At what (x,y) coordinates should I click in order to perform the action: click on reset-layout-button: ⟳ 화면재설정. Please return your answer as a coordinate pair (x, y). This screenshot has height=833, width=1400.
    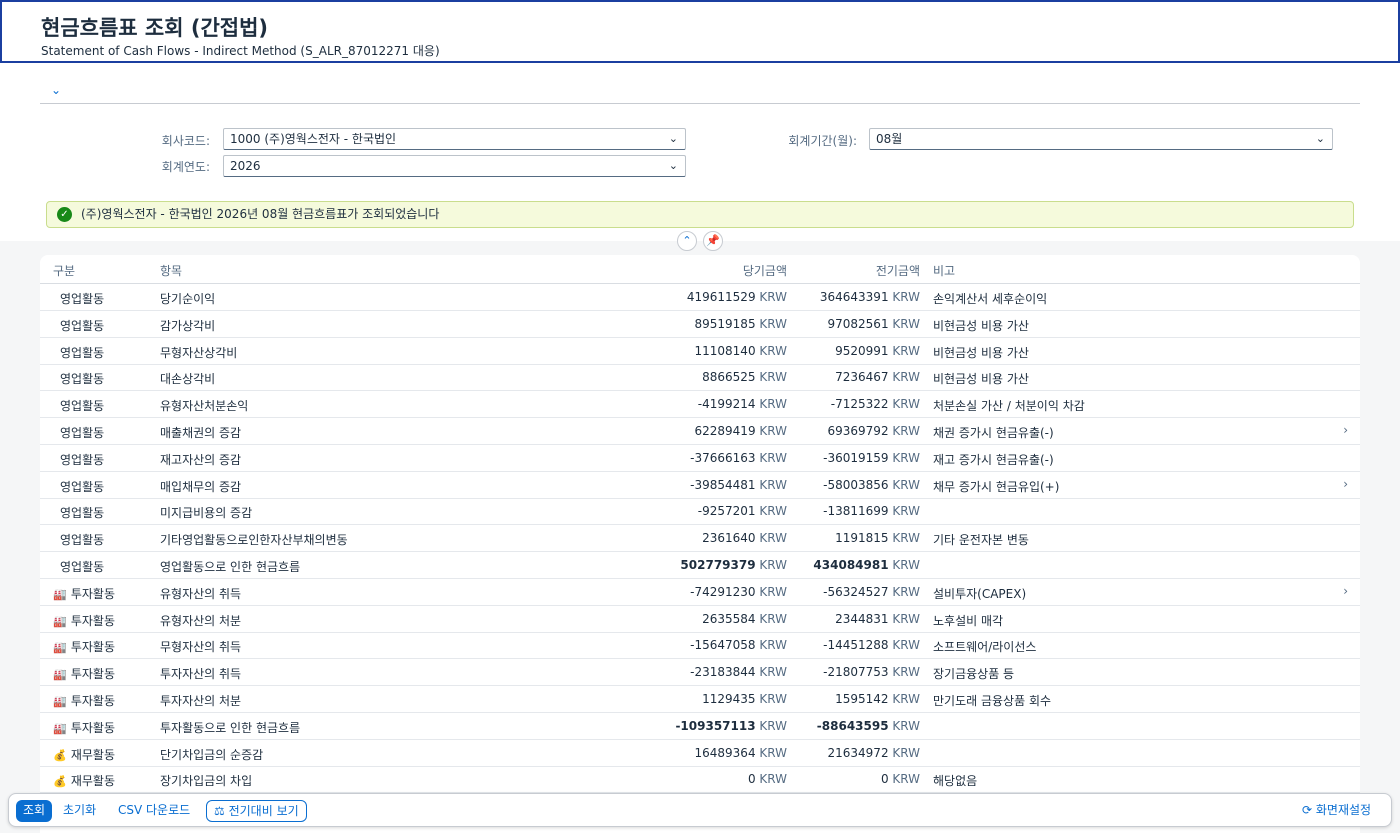
    Looking at the image, I should click on (1336, 811).